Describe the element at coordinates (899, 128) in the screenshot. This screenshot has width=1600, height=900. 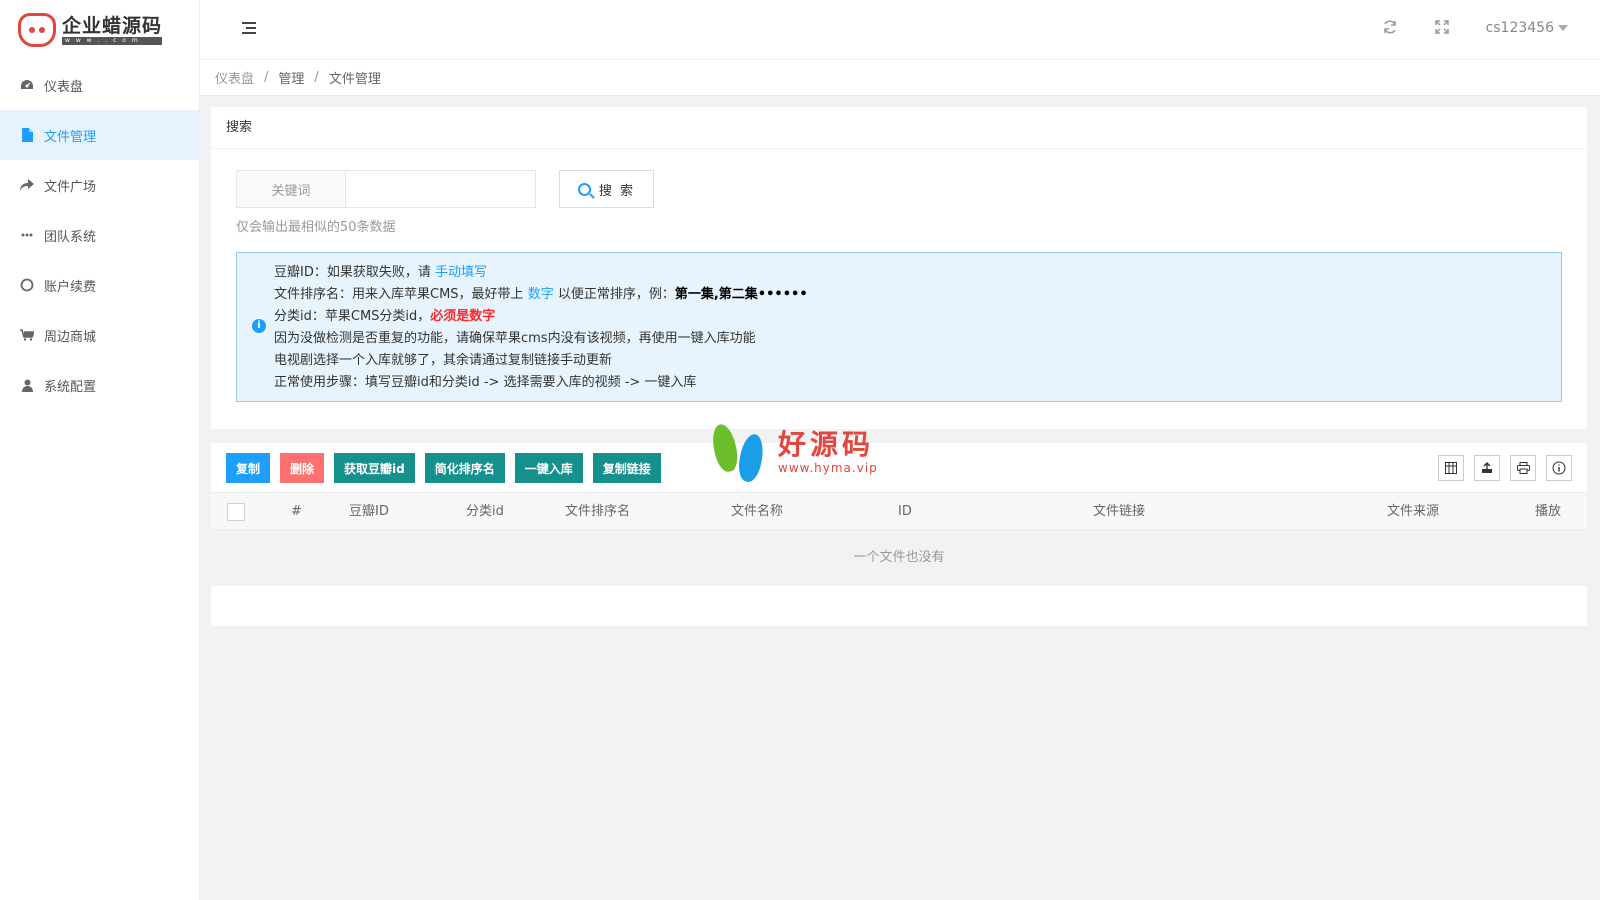
I see `search-card-title: 搜索` at that location.